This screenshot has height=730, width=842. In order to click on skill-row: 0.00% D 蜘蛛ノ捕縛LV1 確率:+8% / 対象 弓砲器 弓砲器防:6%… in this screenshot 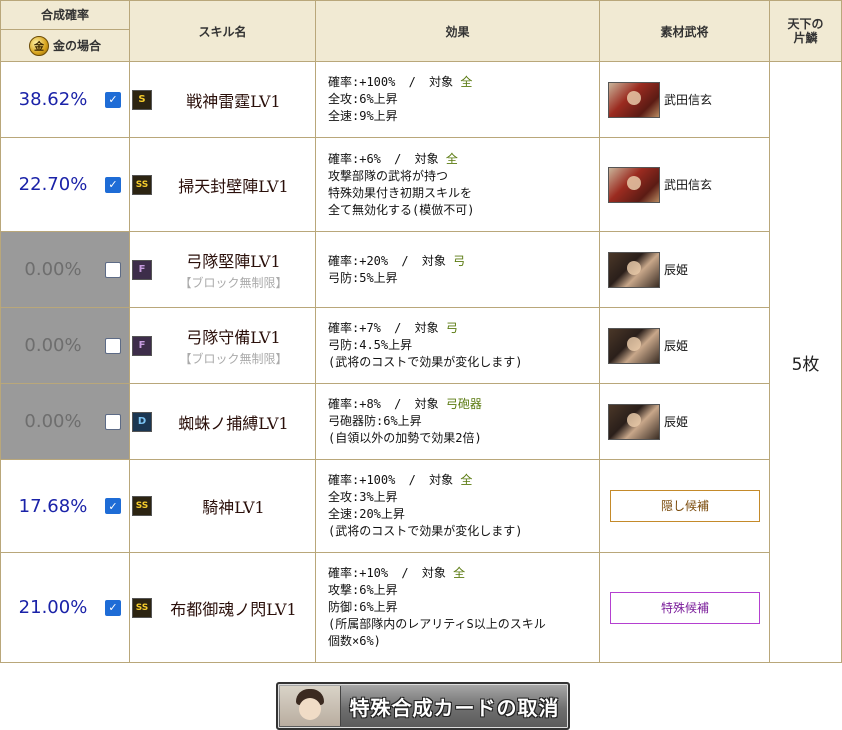, I will do `click(421, 421)`.